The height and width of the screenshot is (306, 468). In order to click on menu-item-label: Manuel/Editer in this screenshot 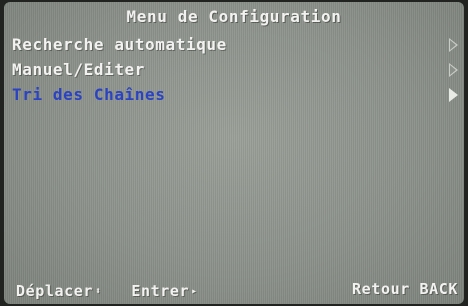, I will do `click(79, 69)`.